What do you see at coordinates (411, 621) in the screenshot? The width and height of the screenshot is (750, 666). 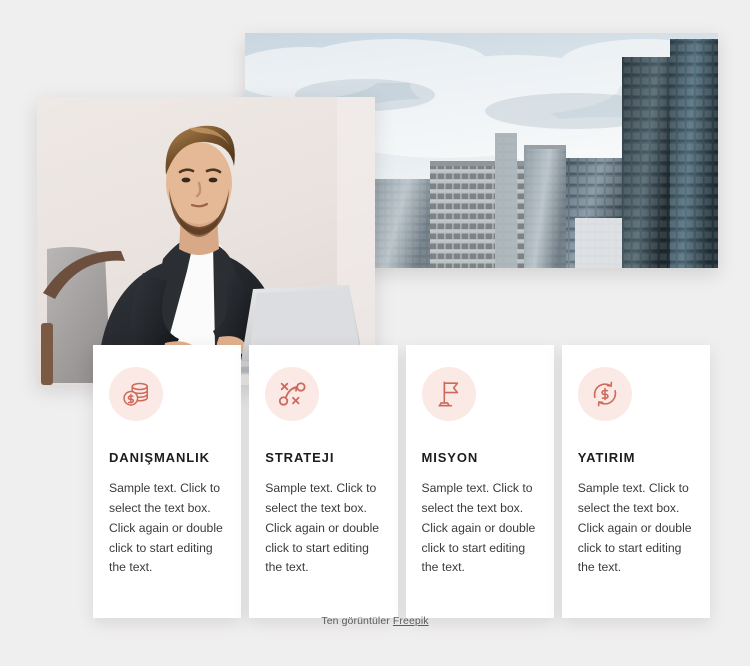 I see `credit-link-freepik: Freepik` at bounding box center [411, 621].